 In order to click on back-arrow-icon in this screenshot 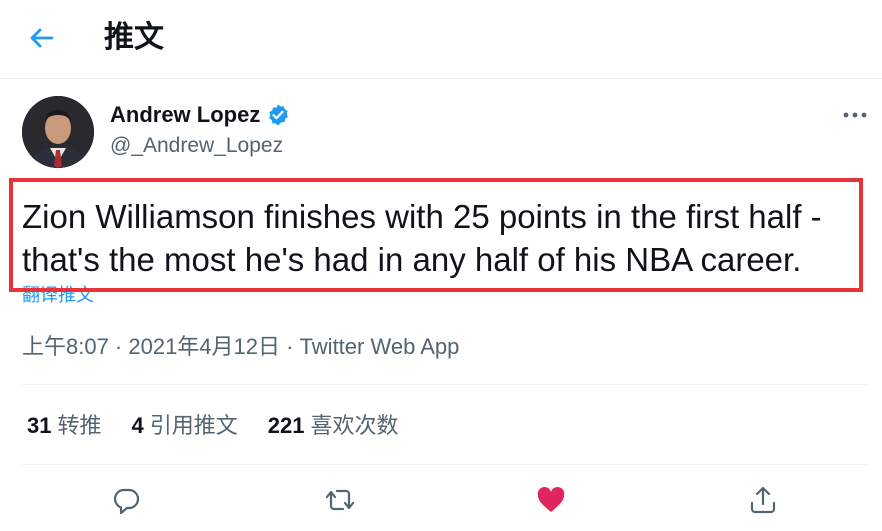, I will do `click(42, 38)`.